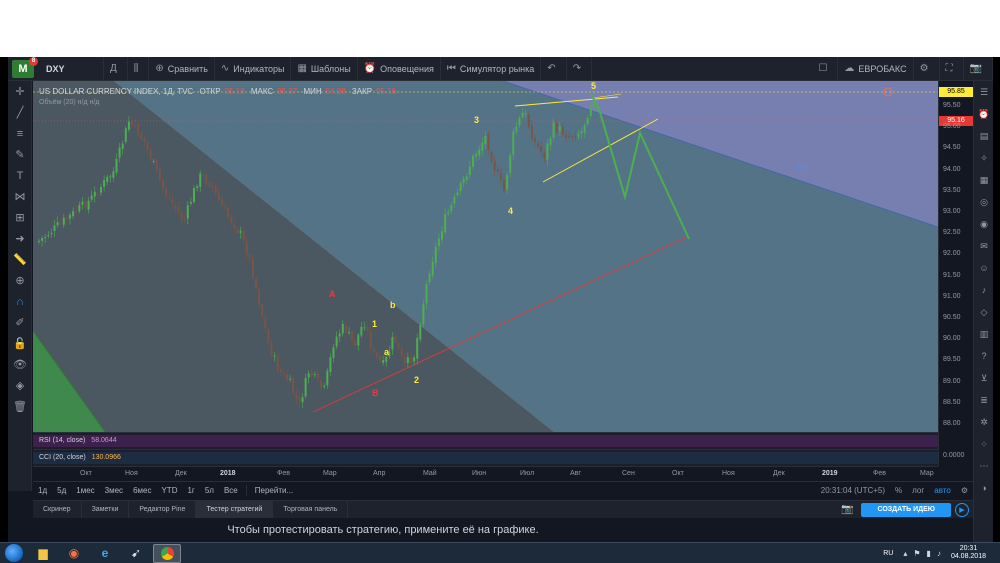 Image resolution: width=1000 pixels, height=563 pixels. Describe the element at coordinates (983, 356) in the screenshot. I see `help-button: ?` at that location.